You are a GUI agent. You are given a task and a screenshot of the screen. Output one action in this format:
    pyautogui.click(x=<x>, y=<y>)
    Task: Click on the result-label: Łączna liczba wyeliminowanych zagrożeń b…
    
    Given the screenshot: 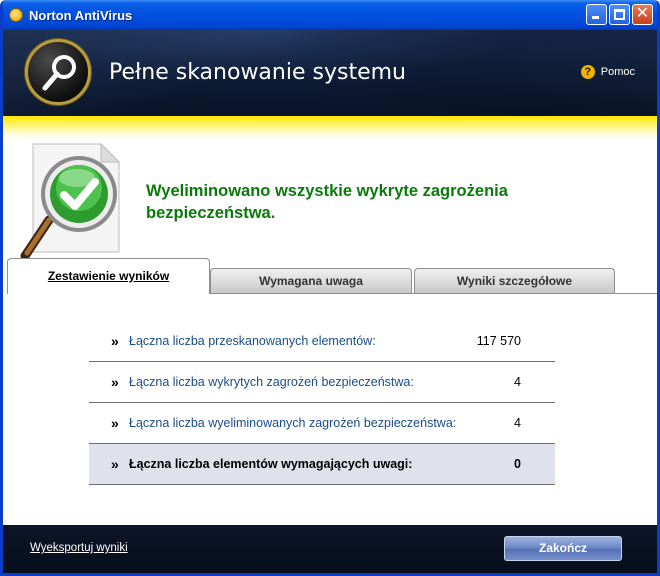 What is the action you would take?
    pyautogui.click(x=292, y=423)
    